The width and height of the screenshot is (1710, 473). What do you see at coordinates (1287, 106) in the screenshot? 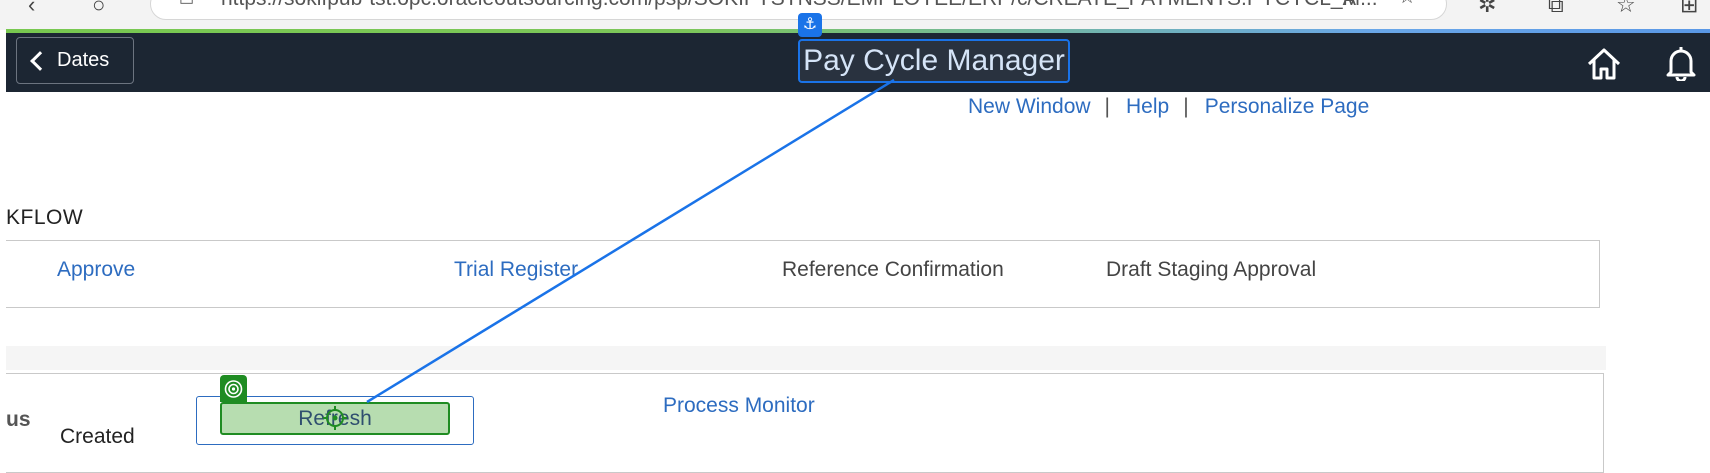
I see `personalize-page-link: Personalize Page` at bounding box center [1287, 106].